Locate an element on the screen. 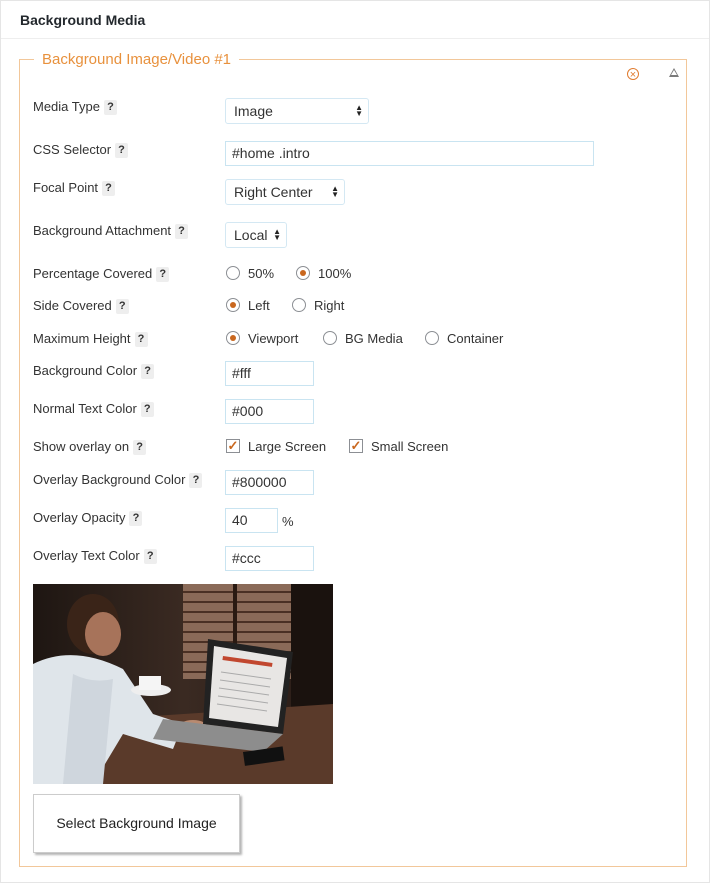  pct-100-label: 100% is located at coordinates (335, 273).